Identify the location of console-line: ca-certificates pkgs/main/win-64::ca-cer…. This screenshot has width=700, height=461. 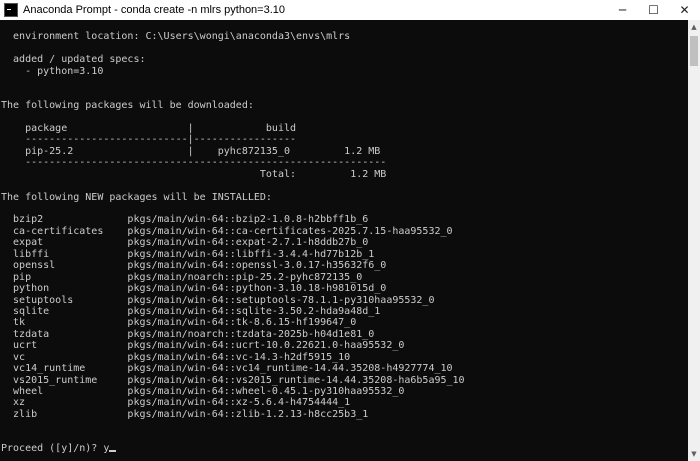
(227, 231).